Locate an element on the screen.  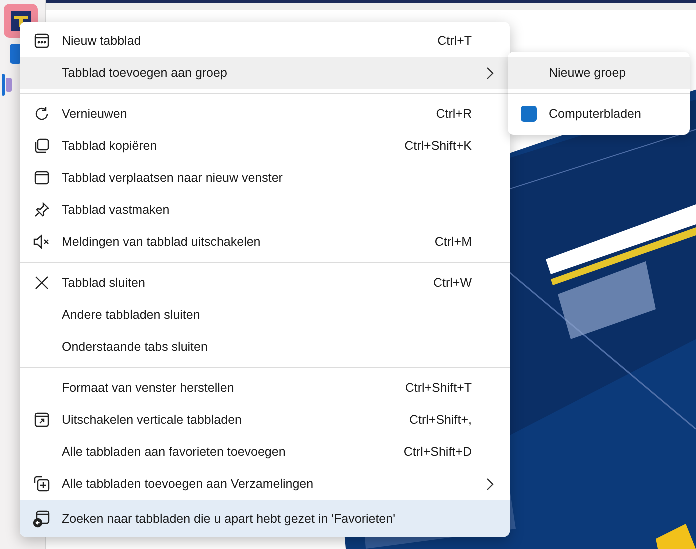
tab-return-icon is located at coordinates (42, 519).